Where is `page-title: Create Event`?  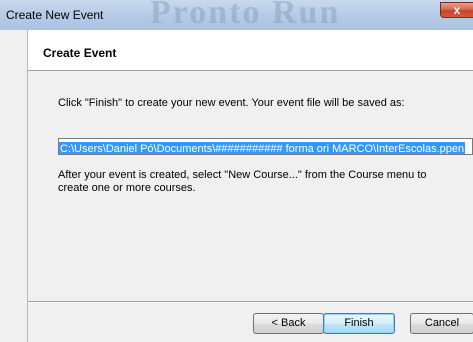 page-title: Create Event is located at coordinates (80, 53).